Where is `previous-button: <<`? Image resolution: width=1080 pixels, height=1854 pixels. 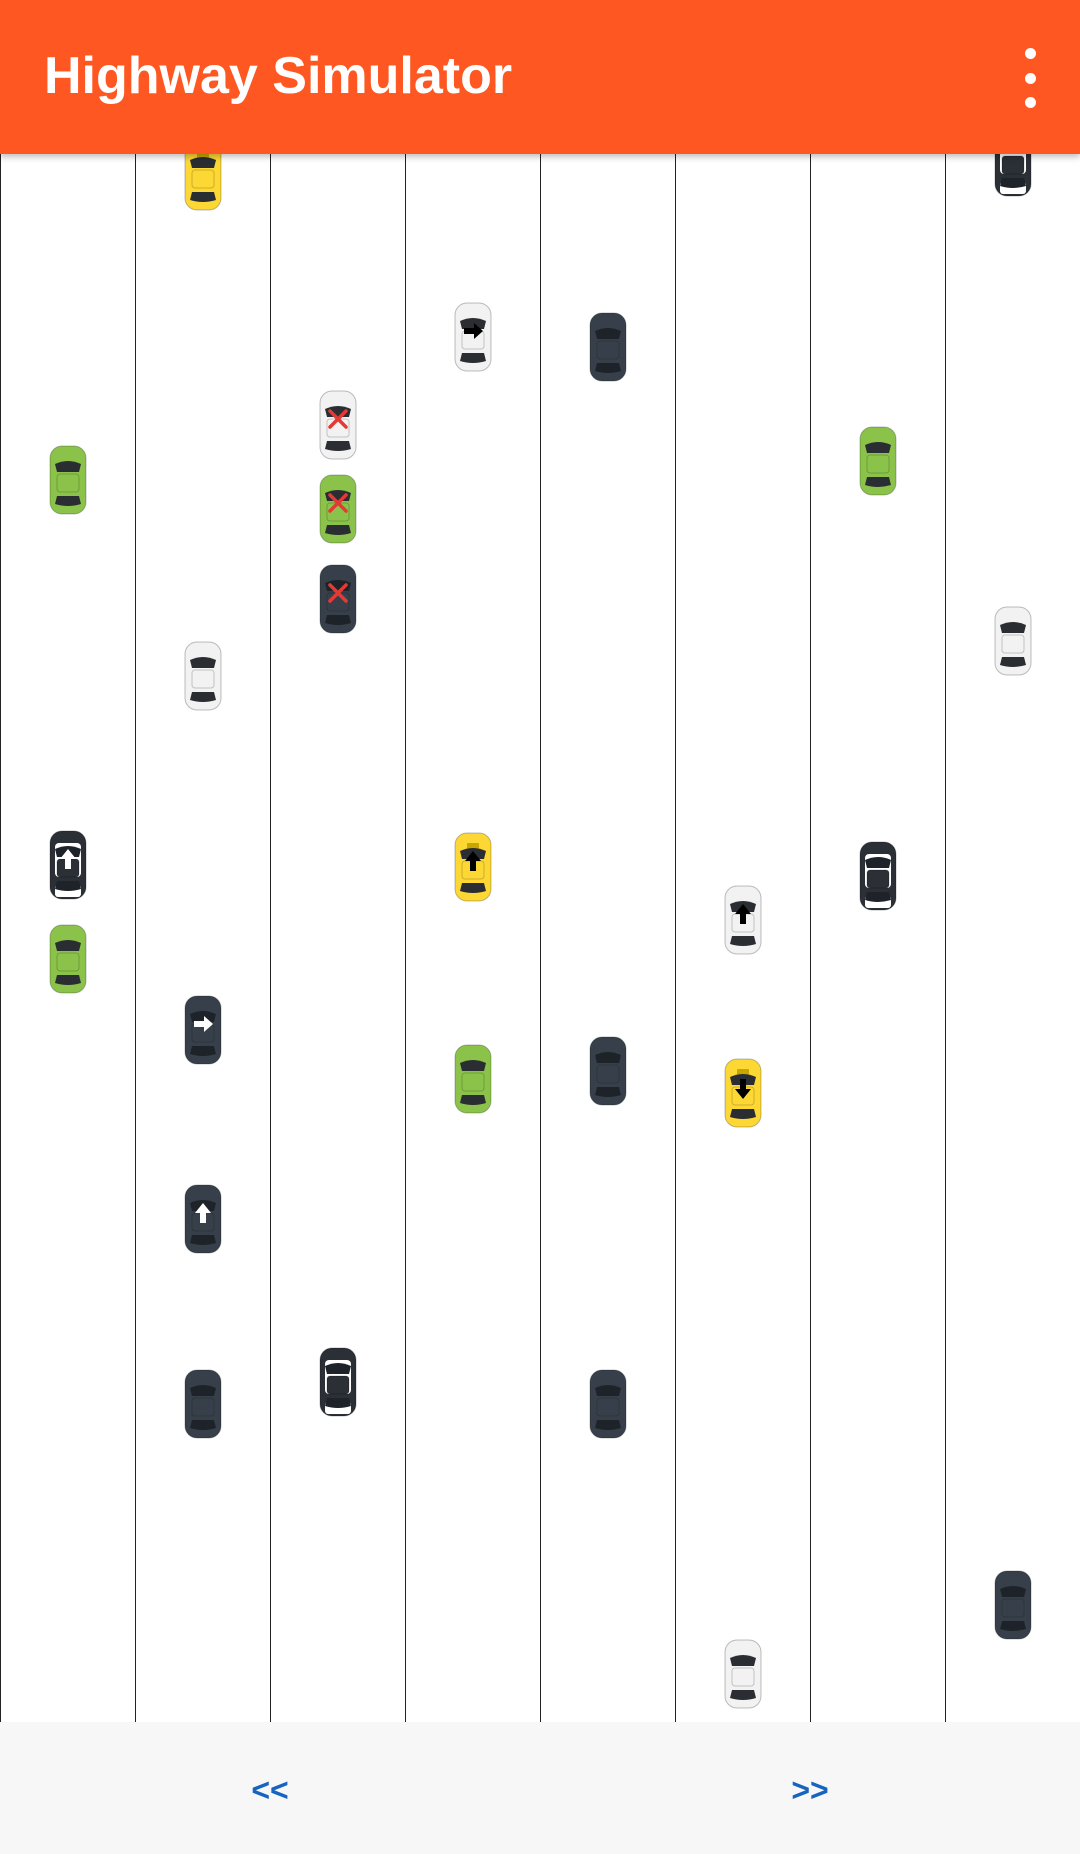 previous-button: << is located at coordinates (270, 1790).